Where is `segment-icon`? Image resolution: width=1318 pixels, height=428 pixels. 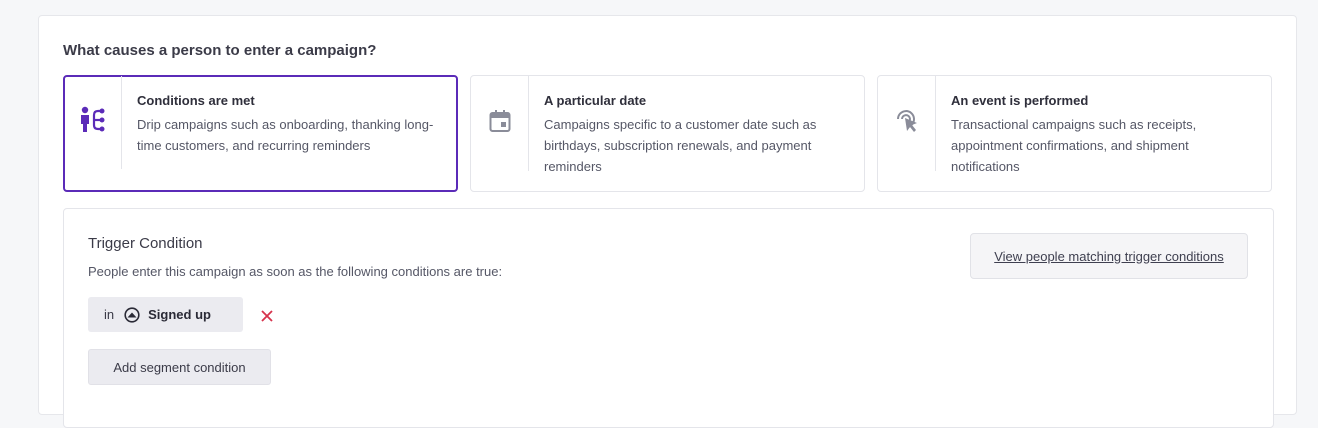
segment-icon is located at coordinates (132, 314).